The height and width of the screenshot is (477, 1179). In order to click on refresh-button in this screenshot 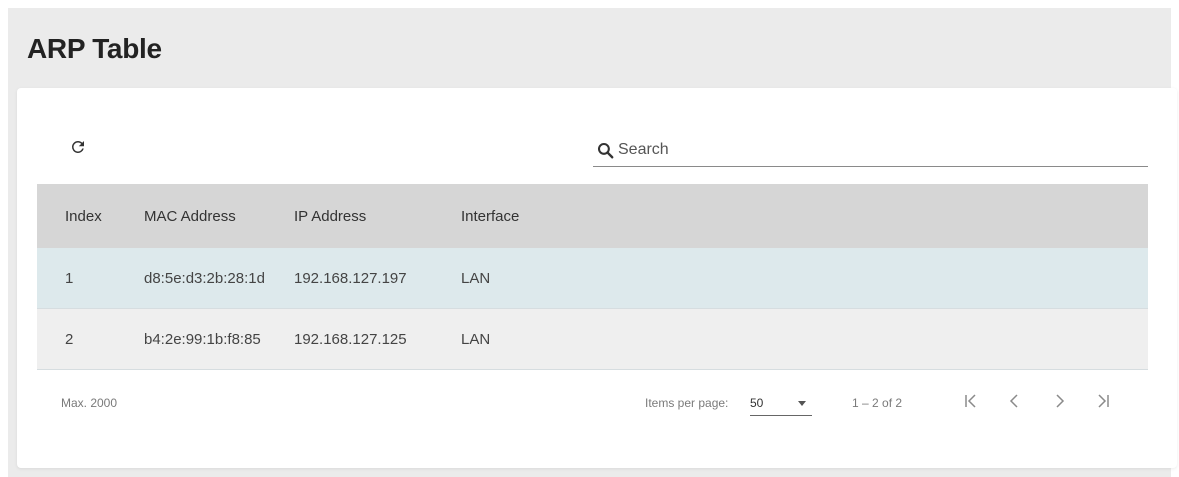, I will do `click(78, 149)`.